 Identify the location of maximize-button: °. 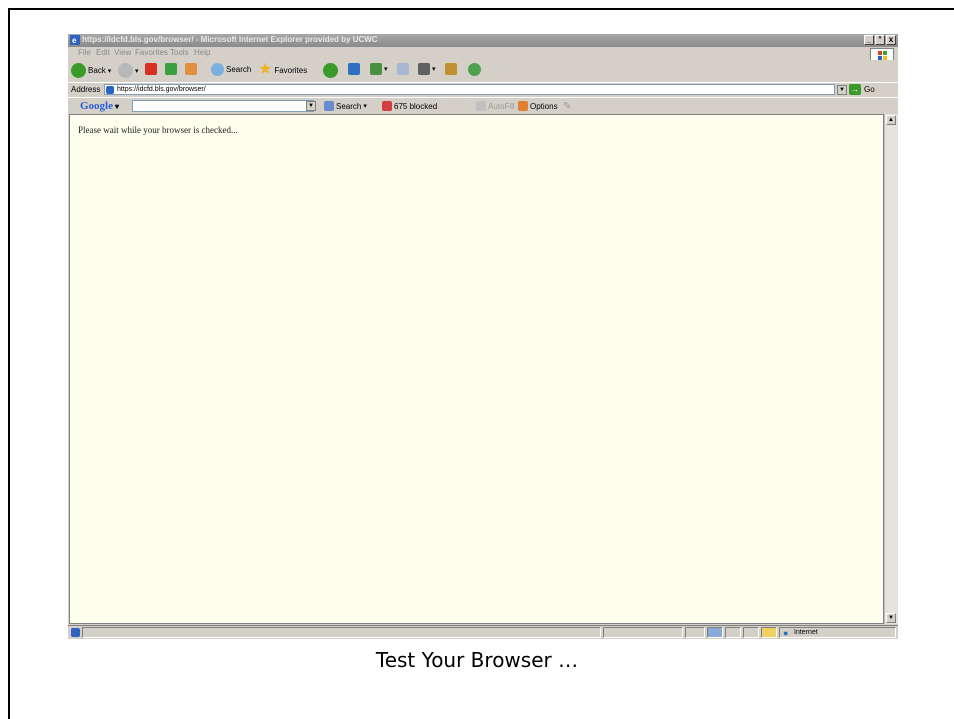
(880, 40).